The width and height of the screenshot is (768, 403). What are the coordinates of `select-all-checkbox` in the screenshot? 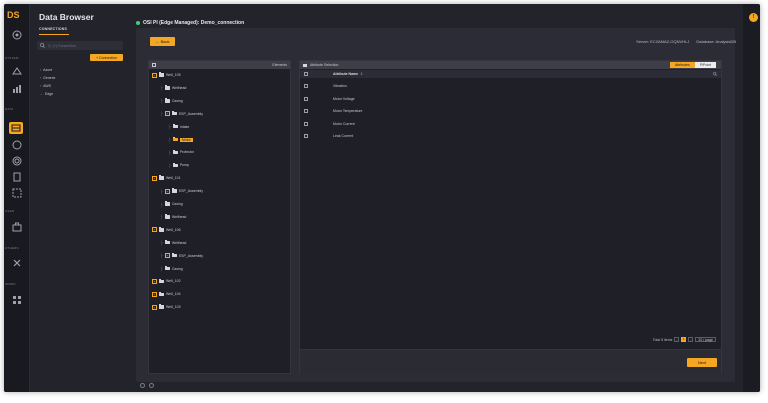 It's located at (306, 74).